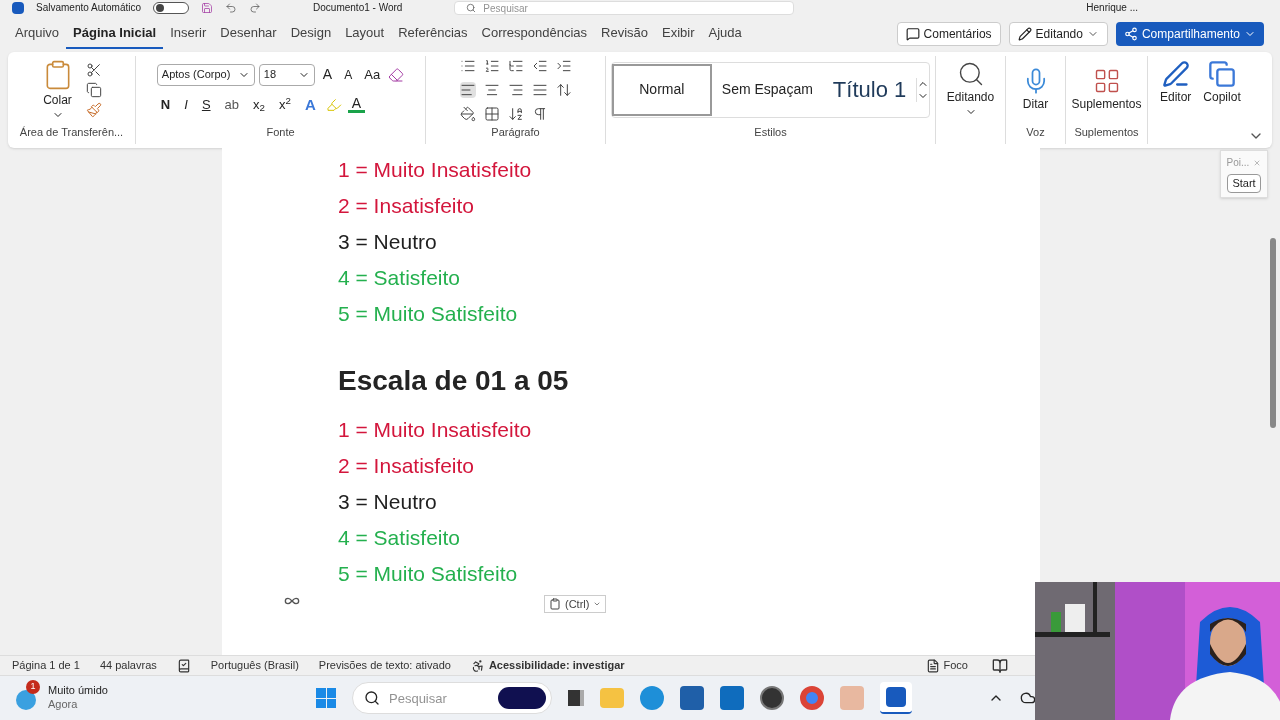 This screenshot has height=720, width=1280. What do you see at coordinates (1176, 83) in the screenshot?
I see `editor-button: Editor` at bounding box center [1176, 83].